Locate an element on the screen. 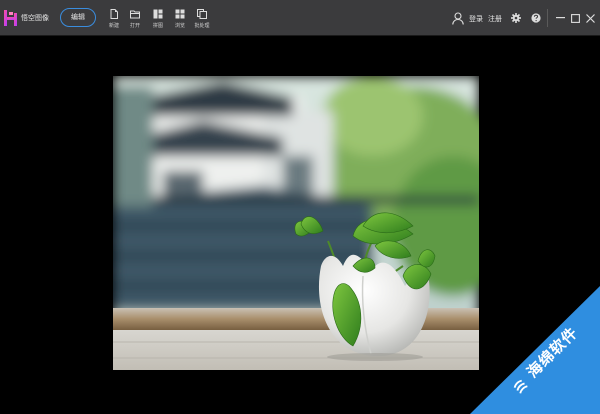  new-button: 新建 is located at coordinates (114, 21).